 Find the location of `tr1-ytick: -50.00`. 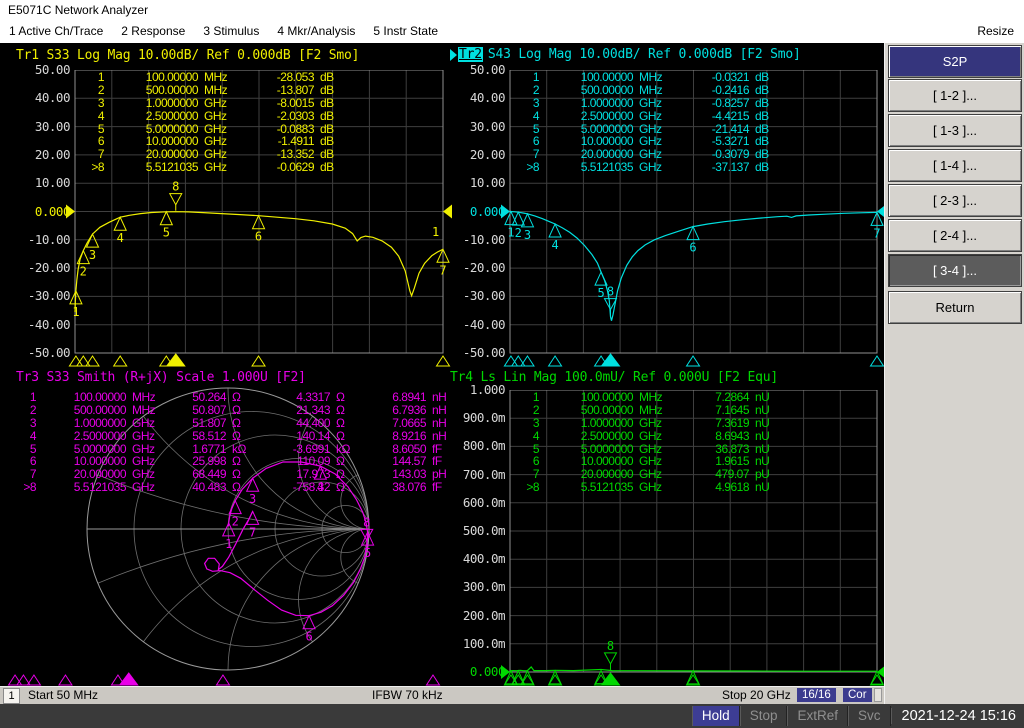

tr1-ytick: -50.00 is located at coordinates (49, 352).